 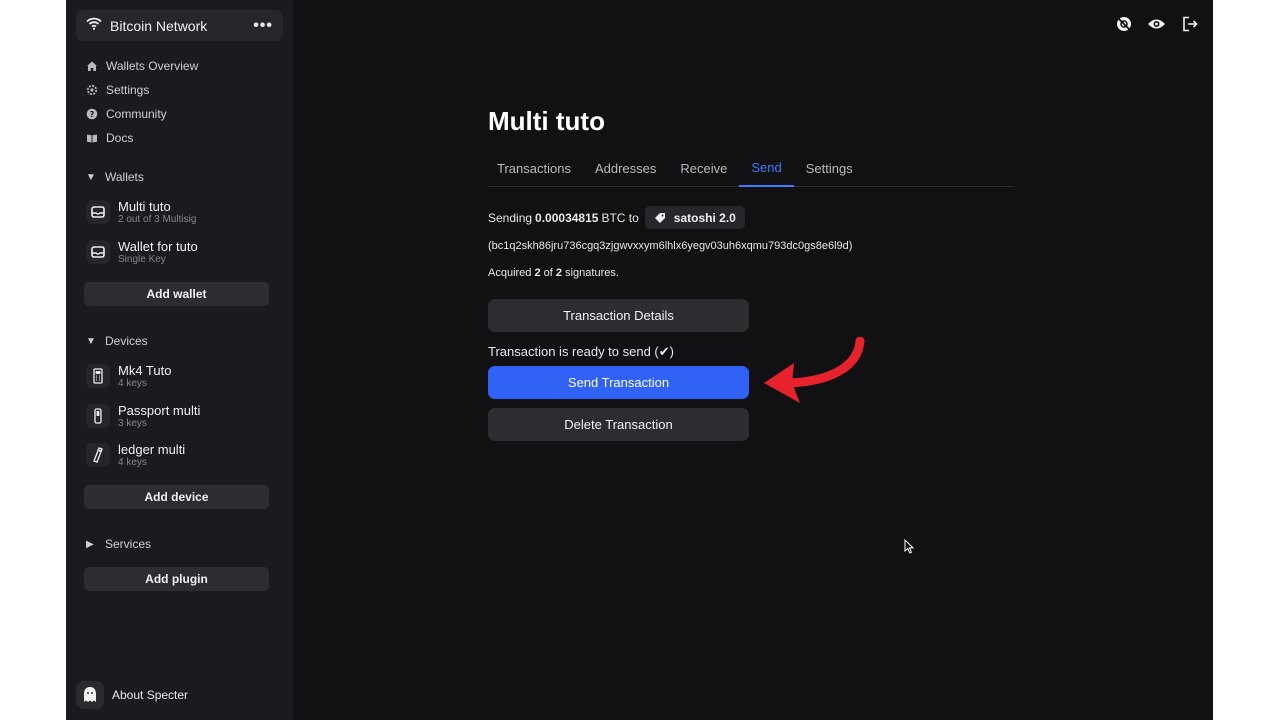 I want to click on about-specter-link: About Specter, so click(x=132, y=695).